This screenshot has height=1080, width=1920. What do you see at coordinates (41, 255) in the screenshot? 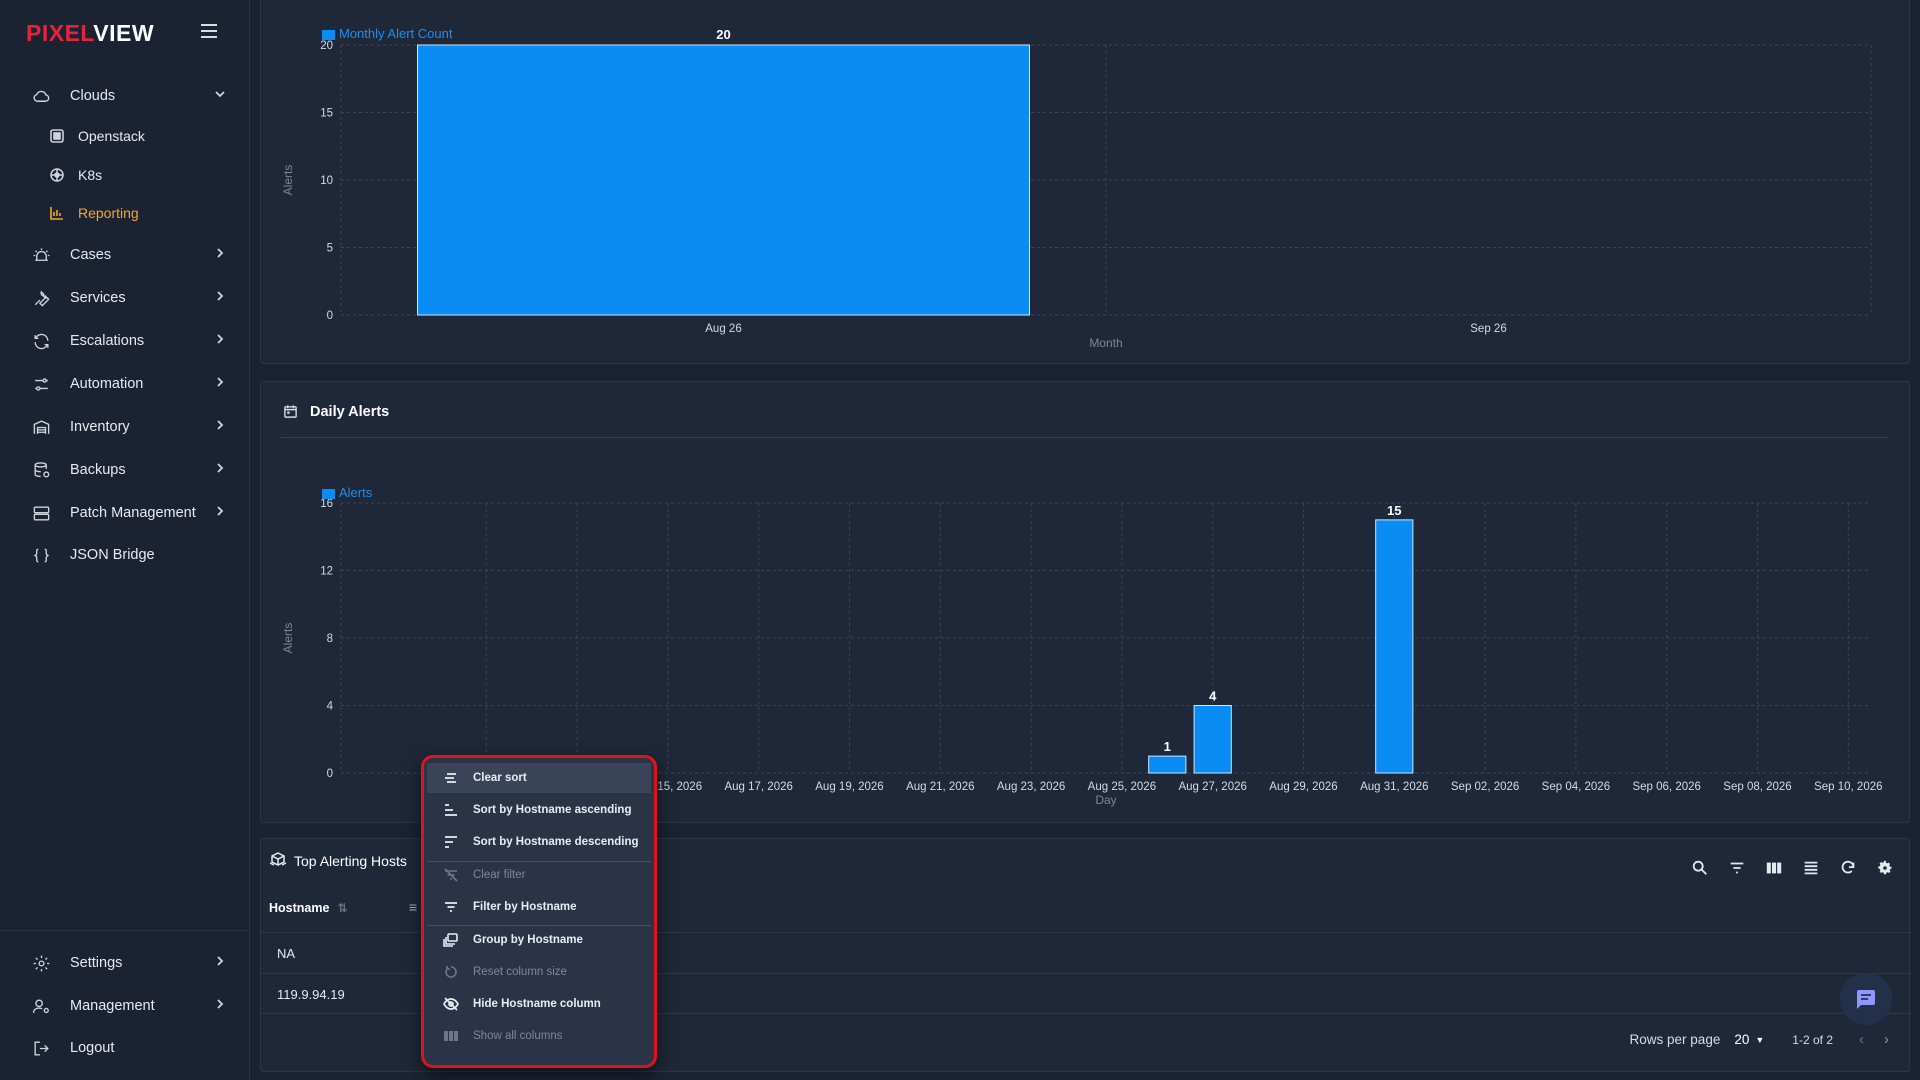
I see `alarm-icon` at bounding box center [41, 255].